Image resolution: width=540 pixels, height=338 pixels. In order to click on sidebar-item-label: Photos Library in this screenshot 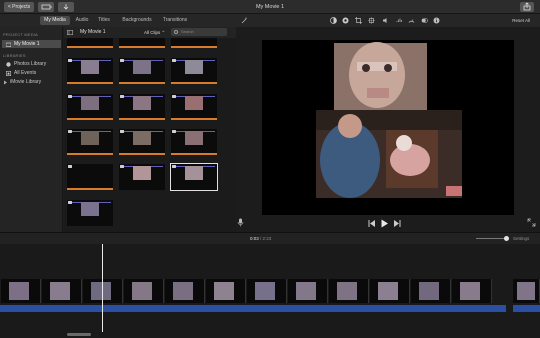, I will do `click(30, 64)`.